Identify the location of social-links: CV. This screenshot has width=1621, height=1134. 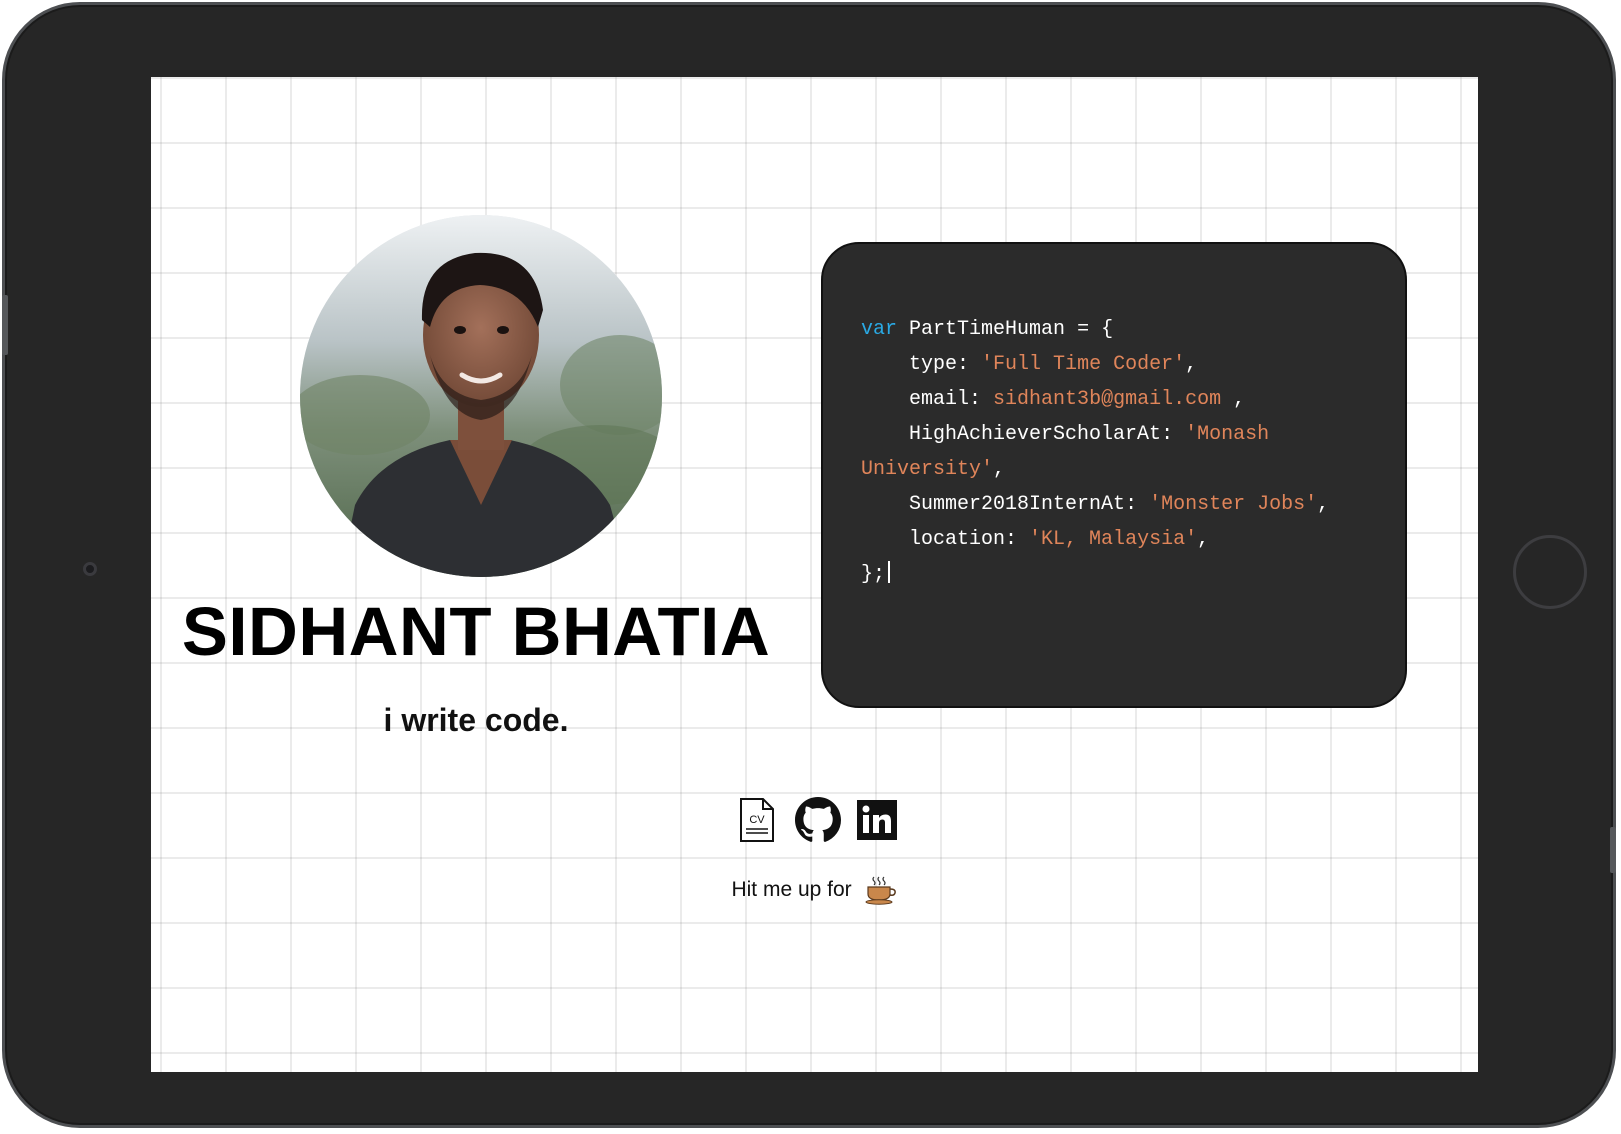
(817, 820).